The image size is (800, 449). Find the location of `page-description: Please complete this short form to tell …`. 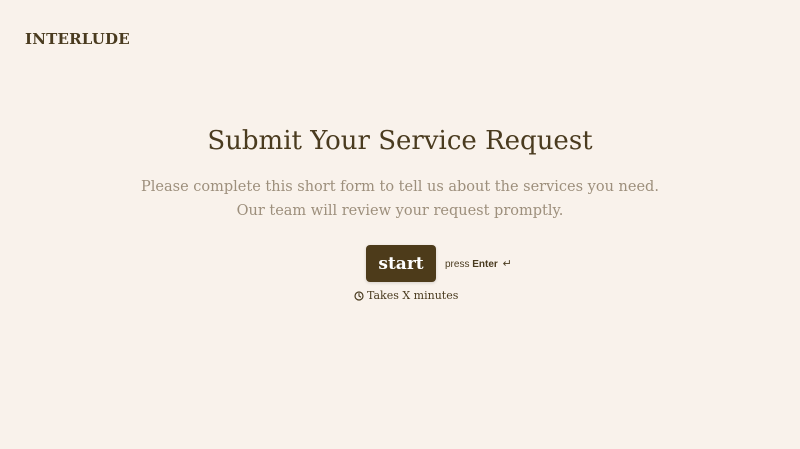

page-description: Please complete this short form to tell … is located at coordinates (400, 199).